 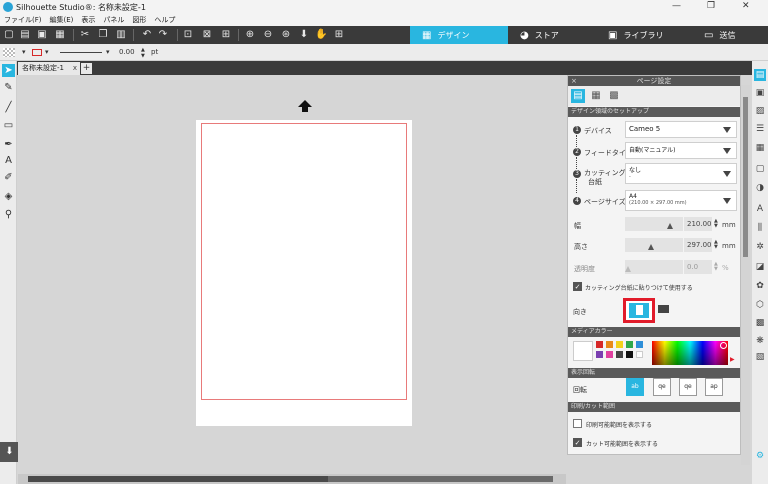 What do you see at coordinates (746, 6) in the screenshot?
I see `close-button: ✕` at bounding box center [746, 6].